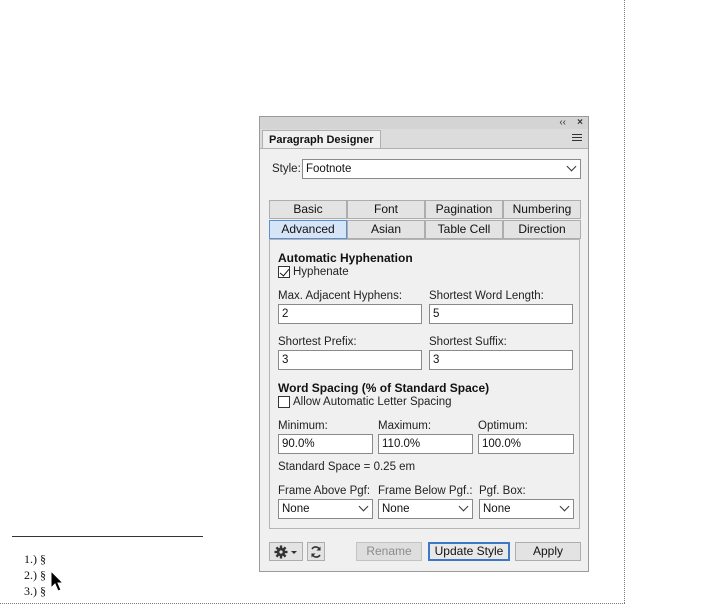  What do you see at coordinates (321, 272) in the screenshot?
I see `hyphenate-label: Hyphenate` at bounding box center [321, 272].